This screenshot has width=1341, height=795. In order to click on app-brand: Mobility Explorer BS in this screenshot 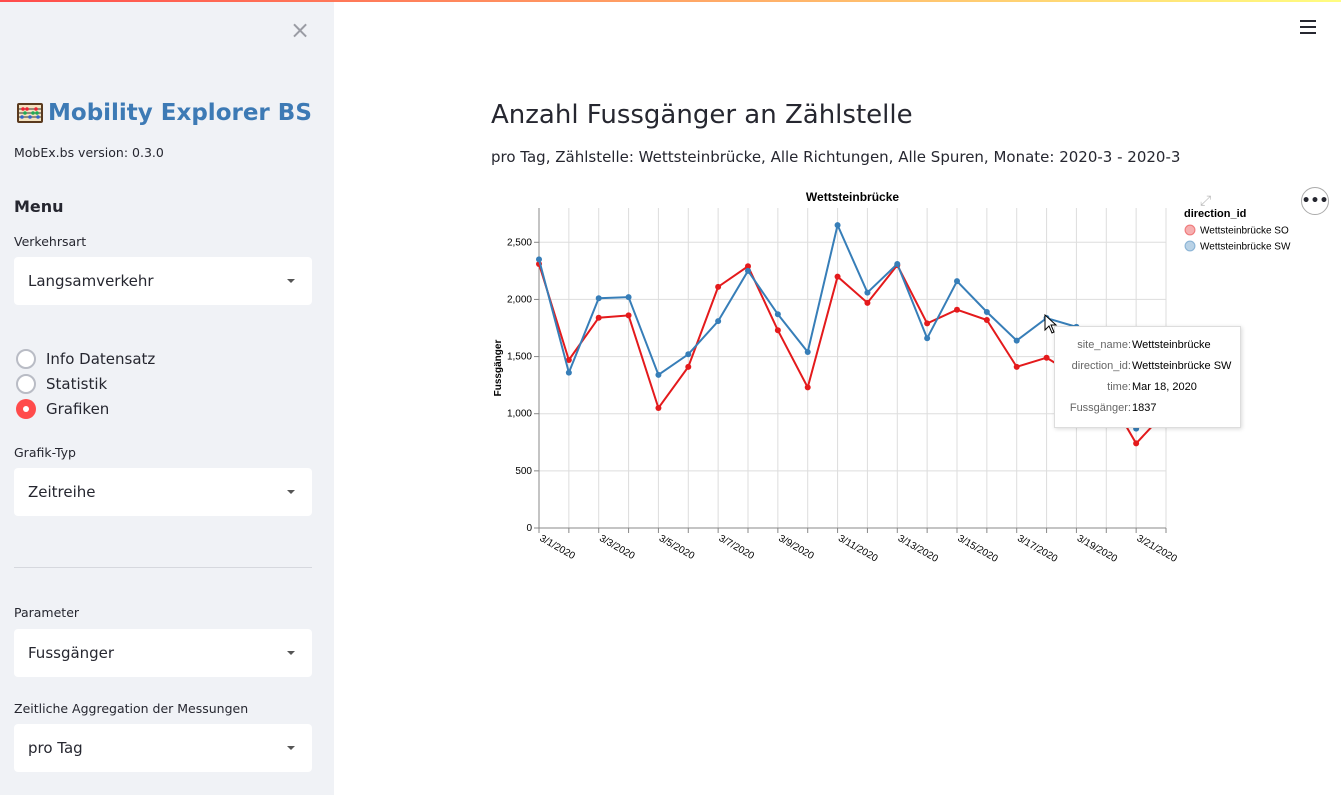, I will do `click(164, 113)`.